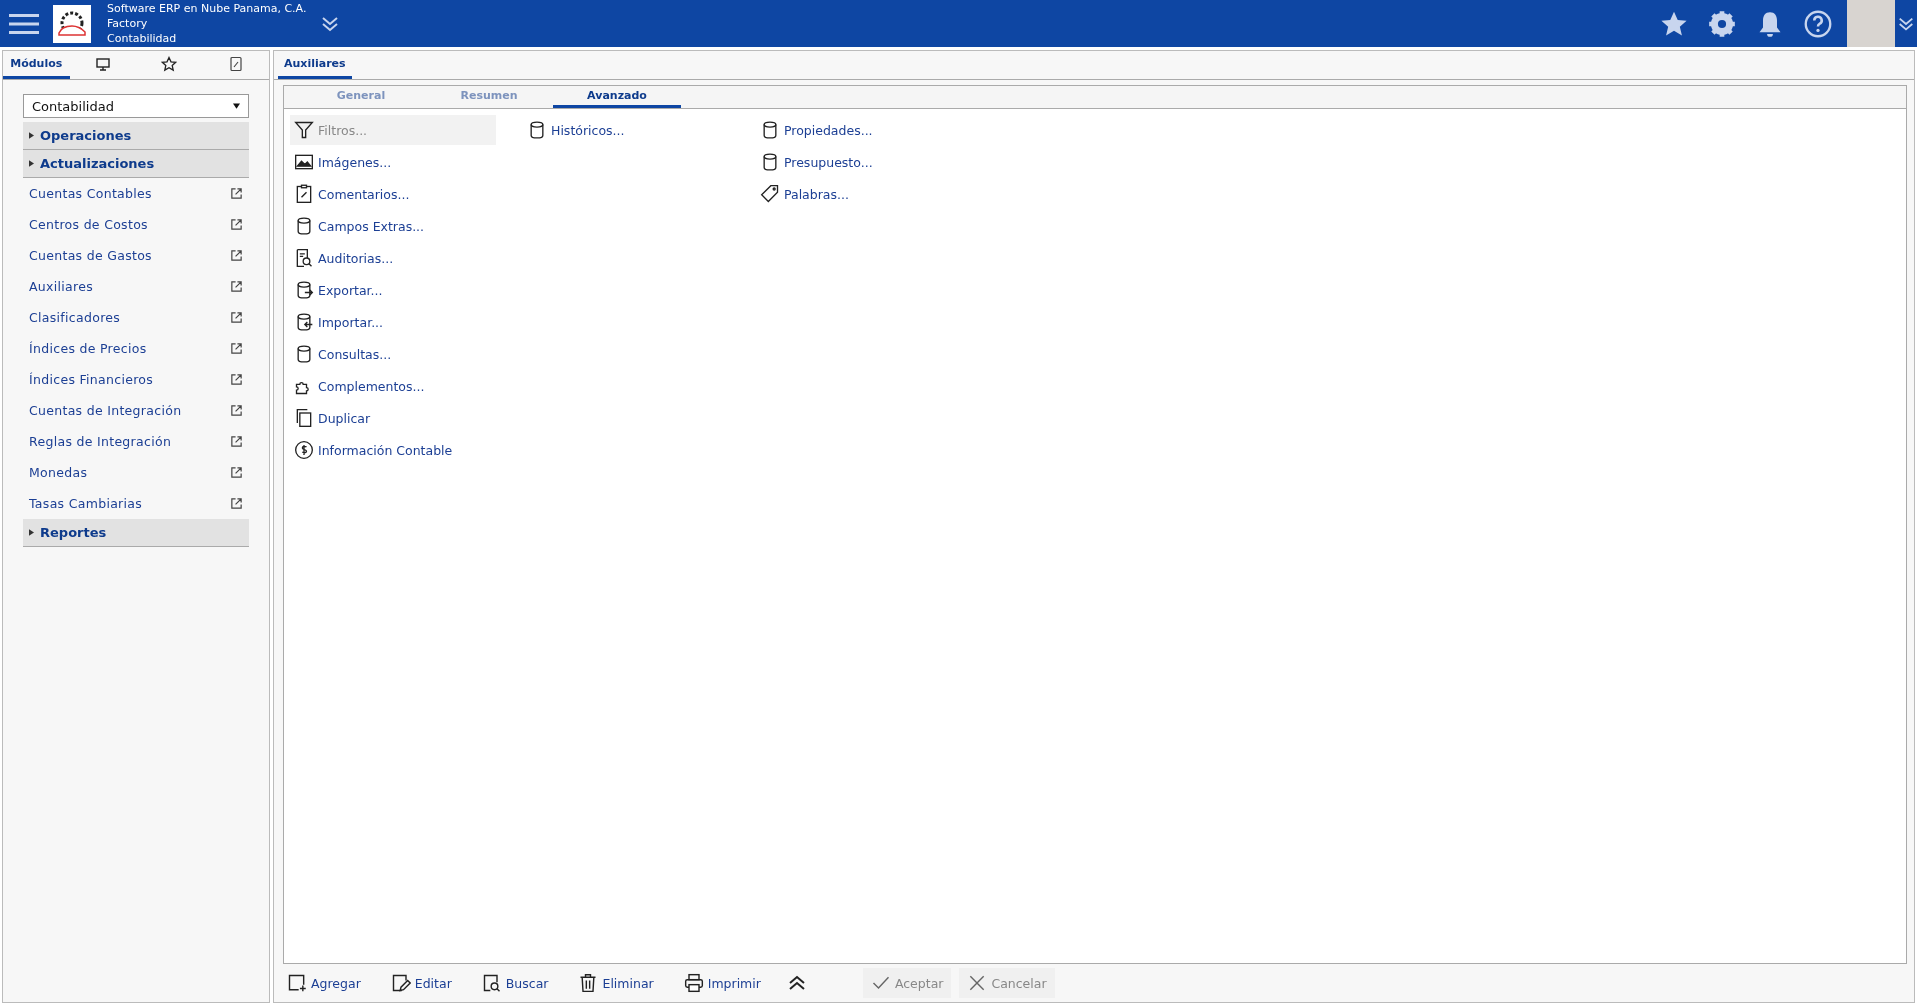 The width and height of the screenshot is (1917, 1006). Describe the element at coordinates (136, 136) in the screenshot. I see `section-header: Operaciones` at that location.